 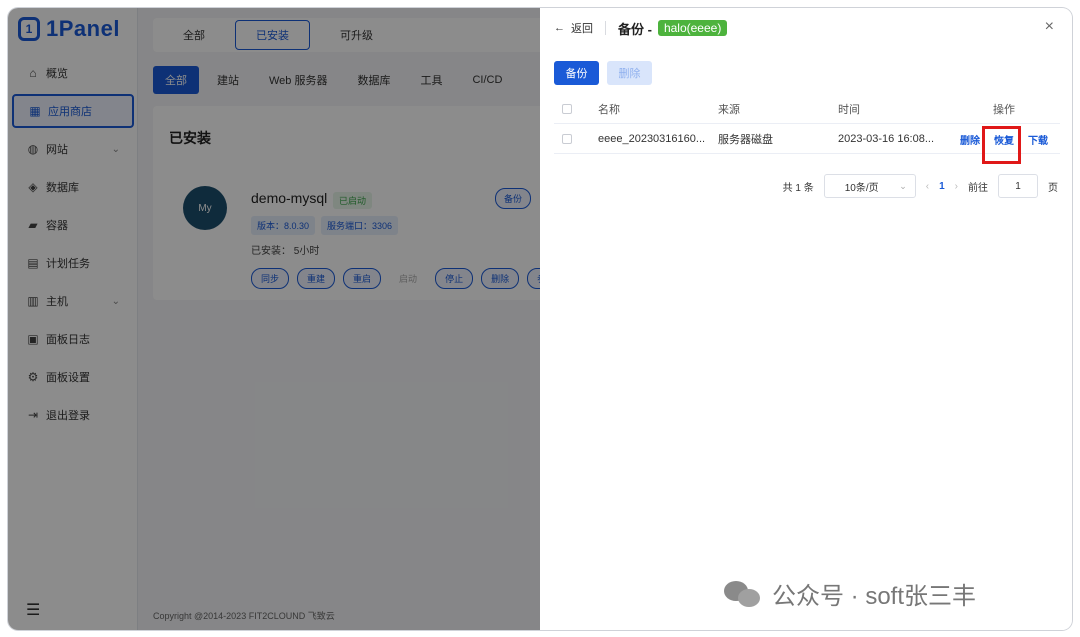 What do you see at coordinates (744, 594) in the screenshot?
I see `wechat-icon` at bounding box center [744, 594].